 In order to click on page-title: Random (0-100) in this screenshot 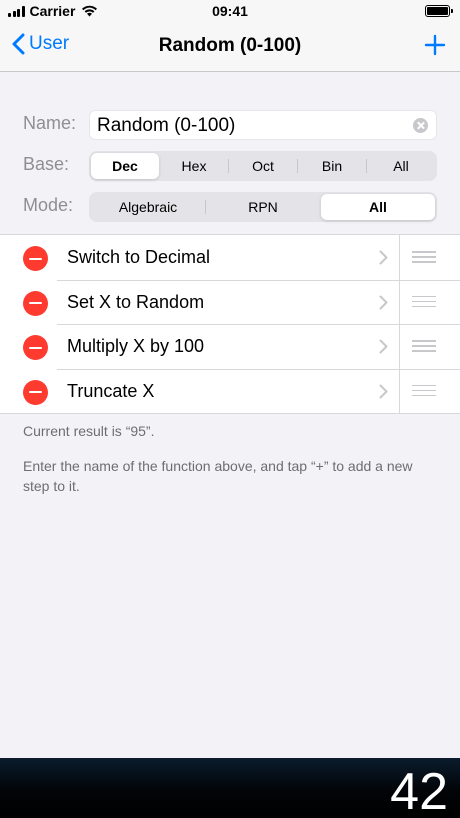, I will do `click(230, 45)`.